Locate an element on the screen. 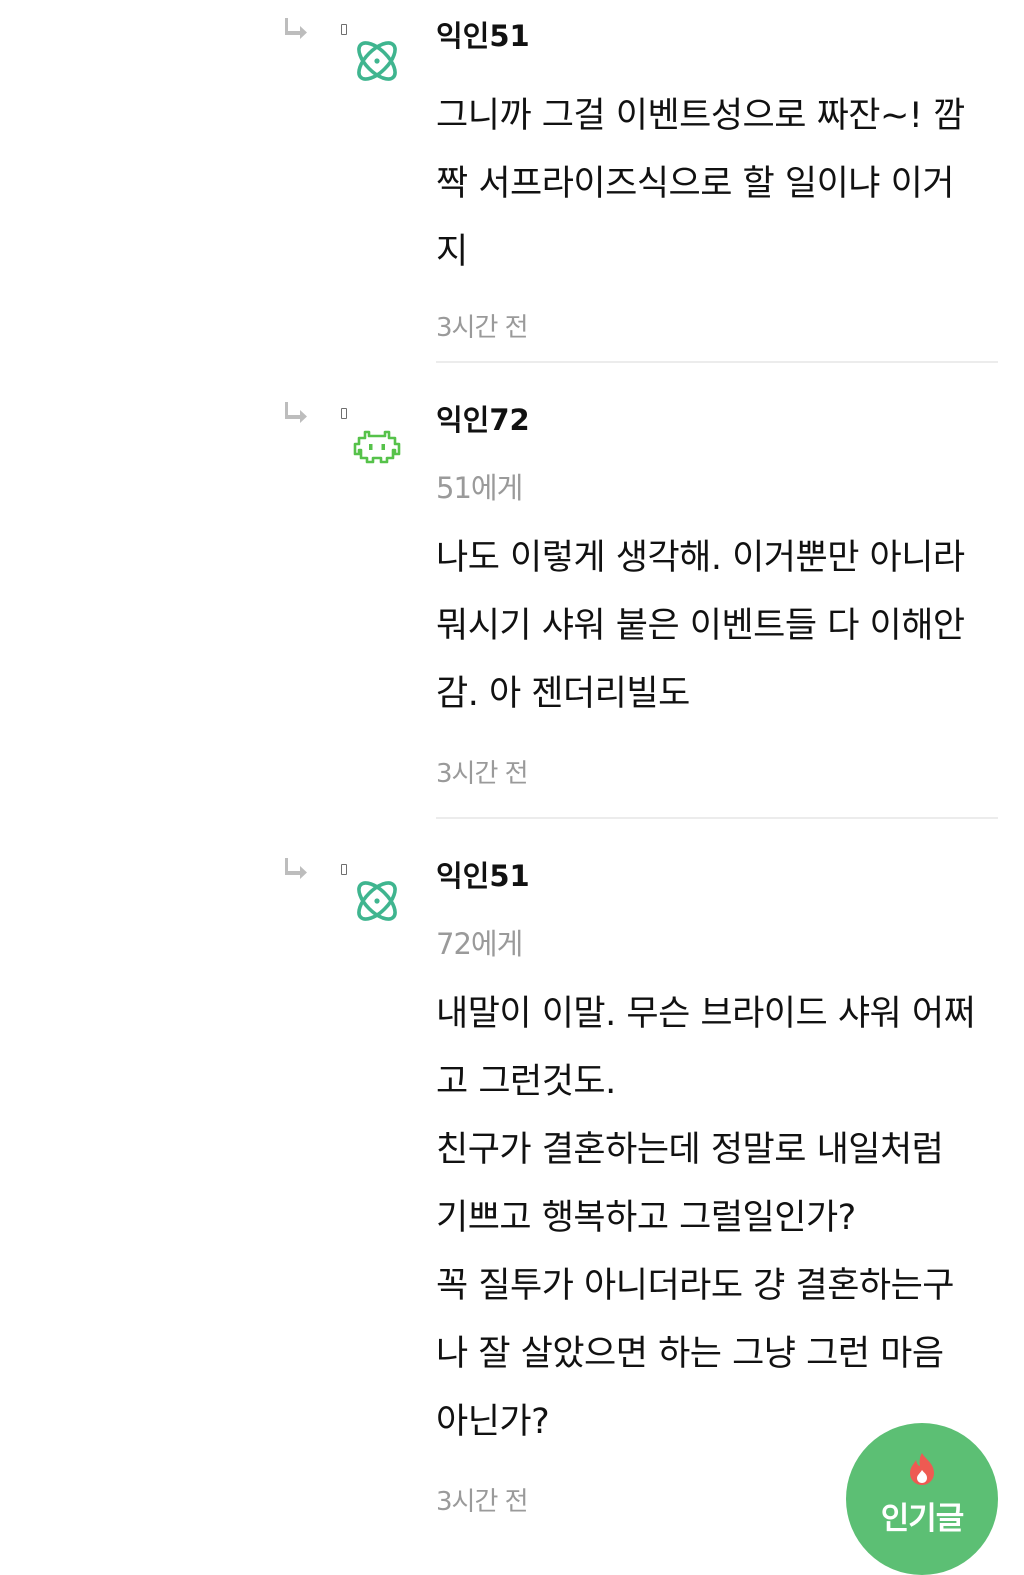 The height and width of the screenshot is (1575, 1024). comment-body-line: 뭐시기 샤워 붙은 이벤트들 다 이해안 is located at coordinates (700, 626).